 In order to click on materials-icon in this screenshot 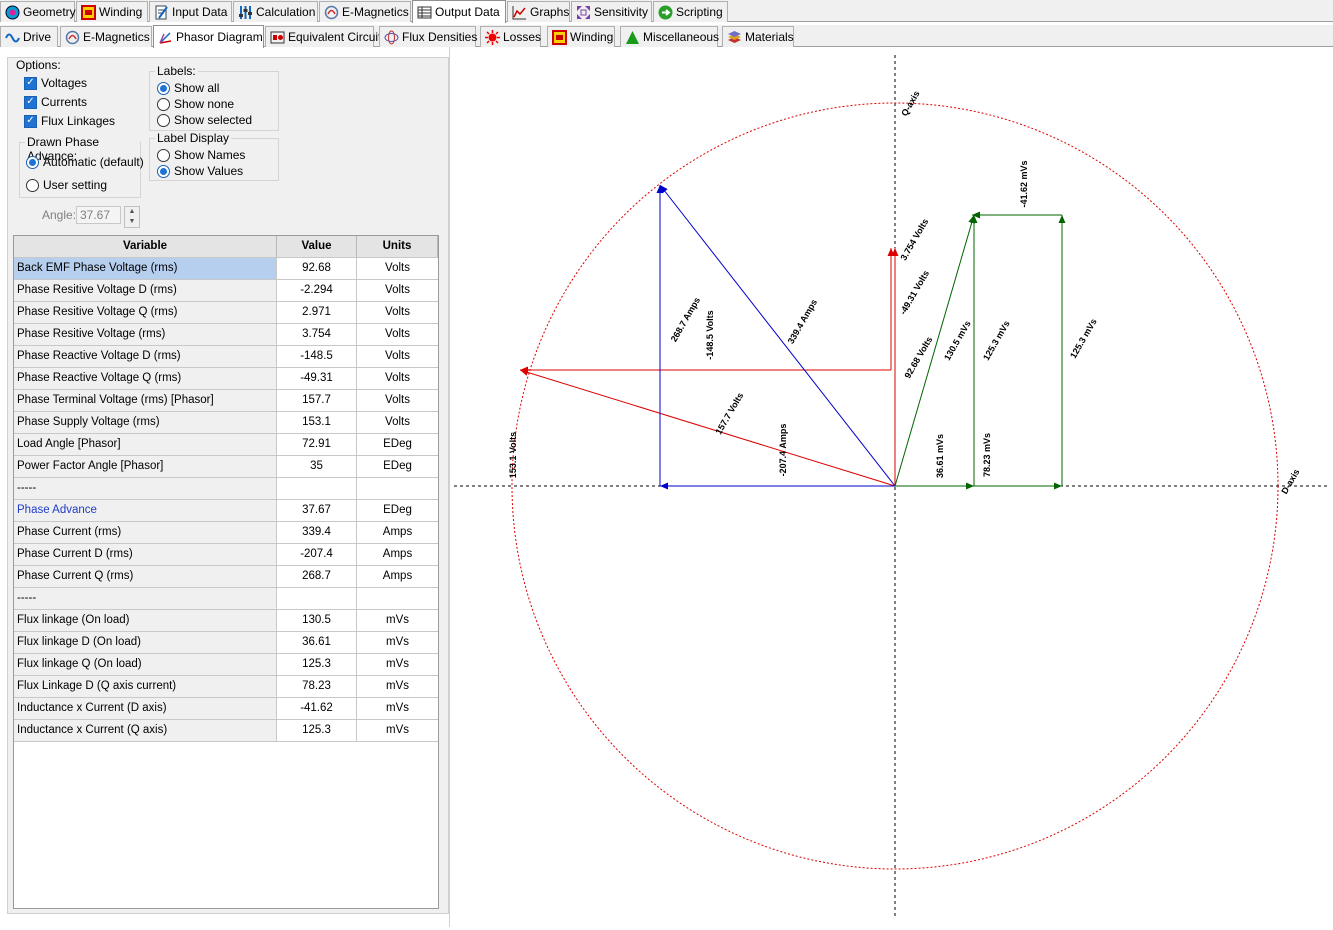, I will do `click(734, 36)`.